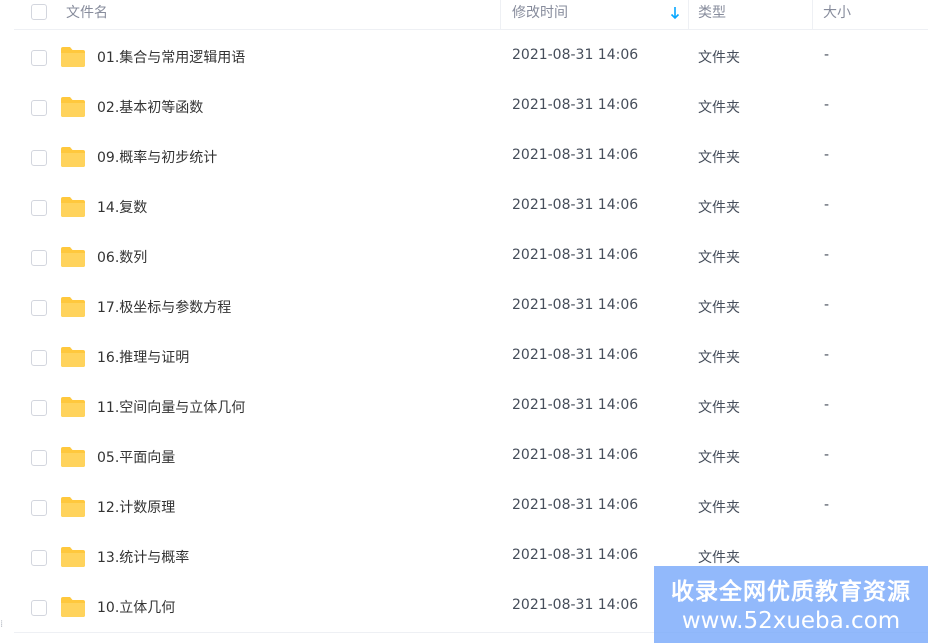 Image resolution: width=928 pixels, height=643 pixels. I want to click on file-name: 10.立体几何, so click(136, 607).